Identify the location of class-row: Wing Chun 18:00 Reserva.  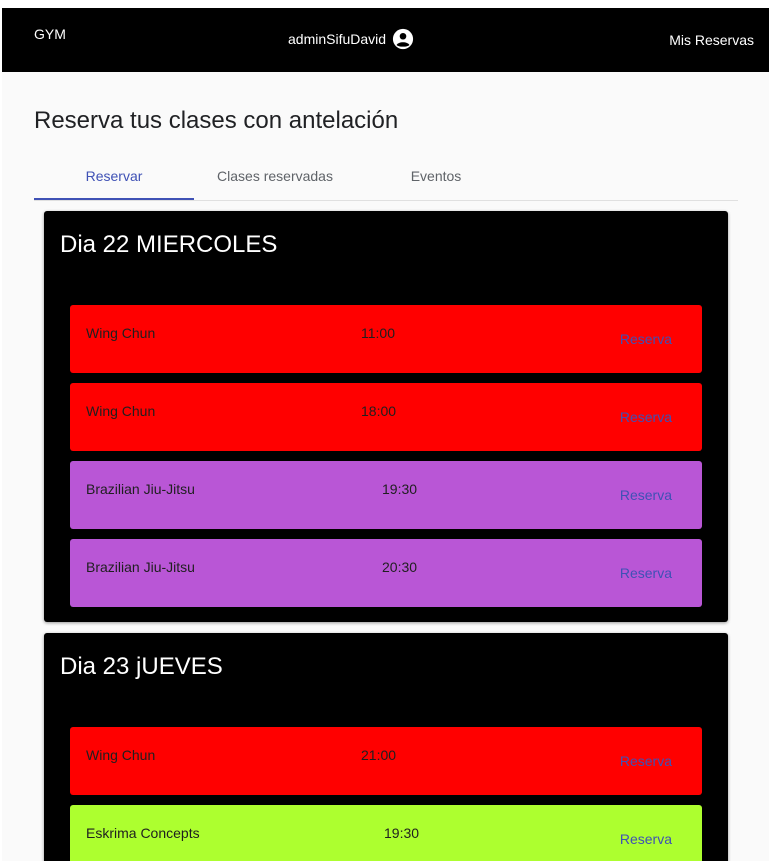
(386, 417).